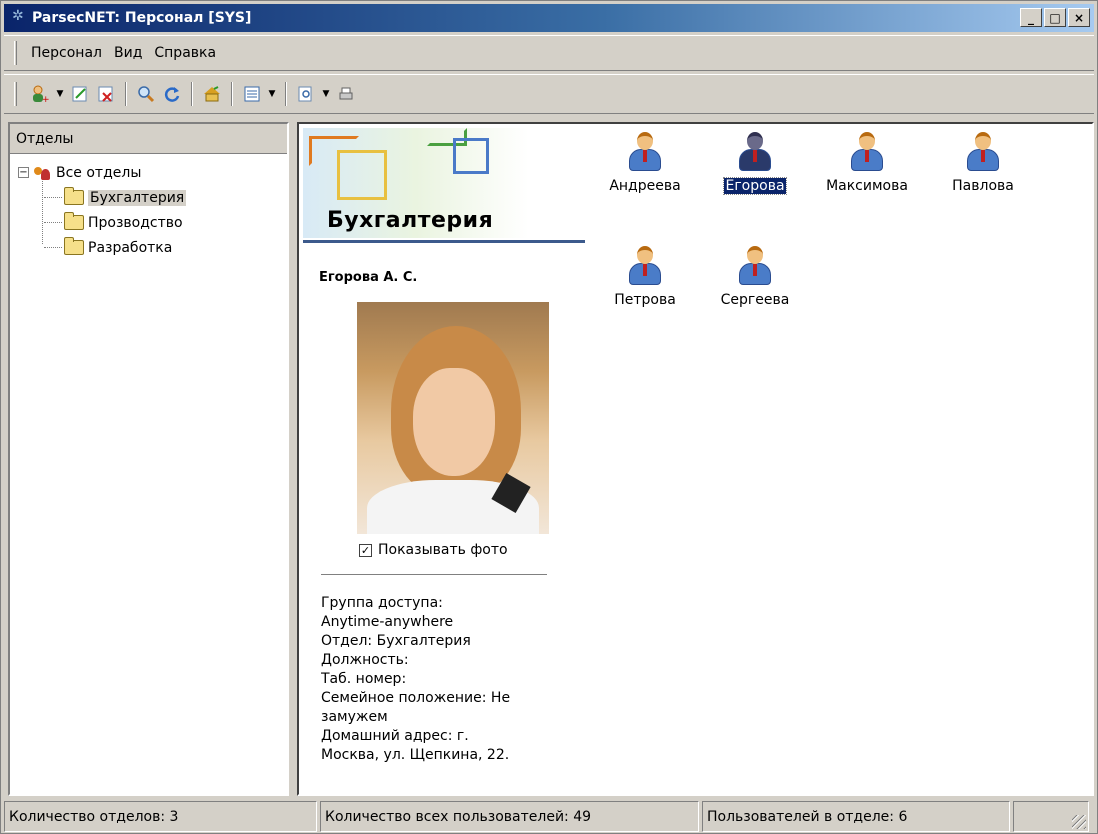 The width and height of the screenshot is (1098, 834). Describe the element at coordinates (152, 172) in the screenshot. I see `tree-root: − Все отделы` at that location.